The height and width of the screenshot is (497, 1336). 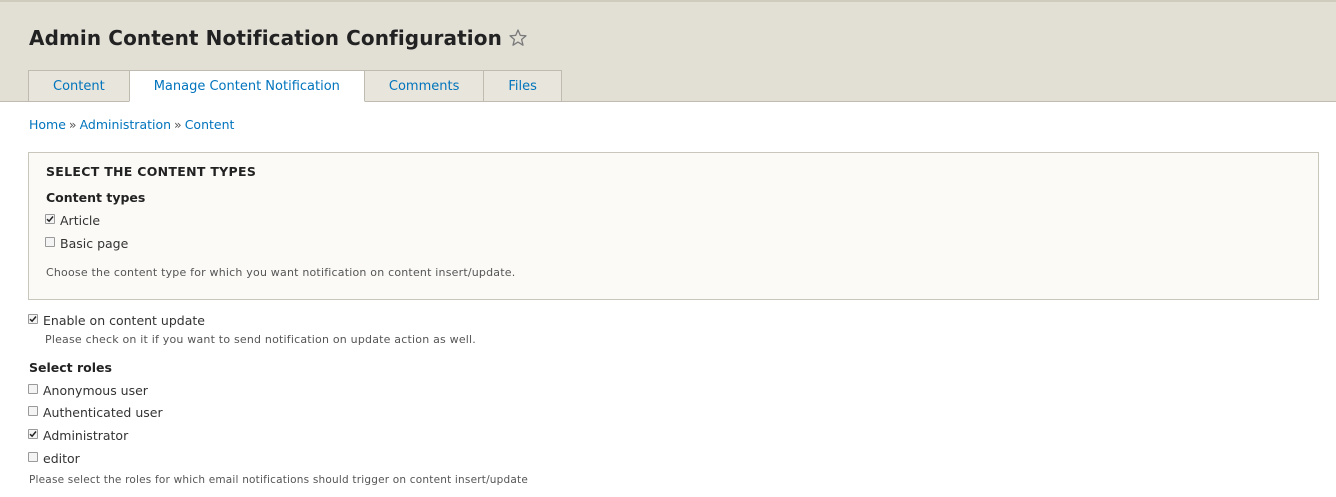 What do you see at coordinates (210, 124) in the screenshot?
I see `breadcrumb-content: Content` at bounding box center [210, 124].